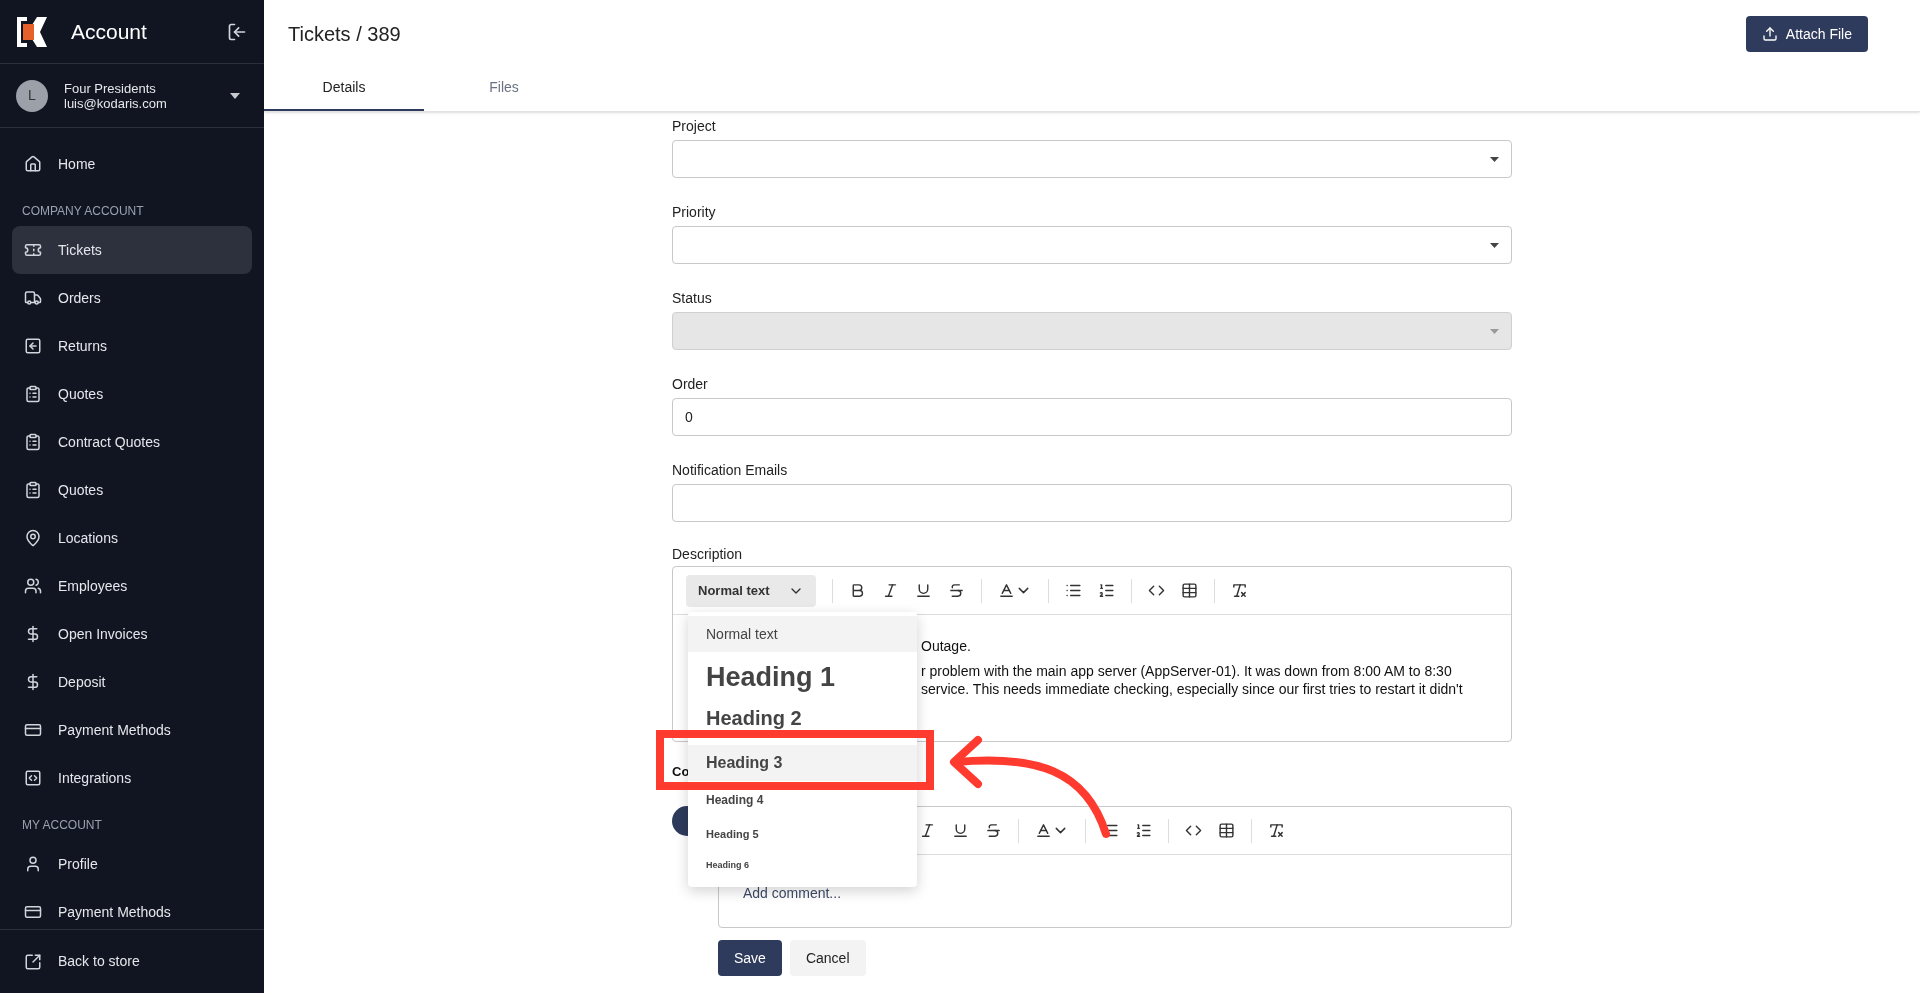  Describe the element at coordinates (132, 586) in the screenshot. I see `sidebar-item: Employees` at that location.